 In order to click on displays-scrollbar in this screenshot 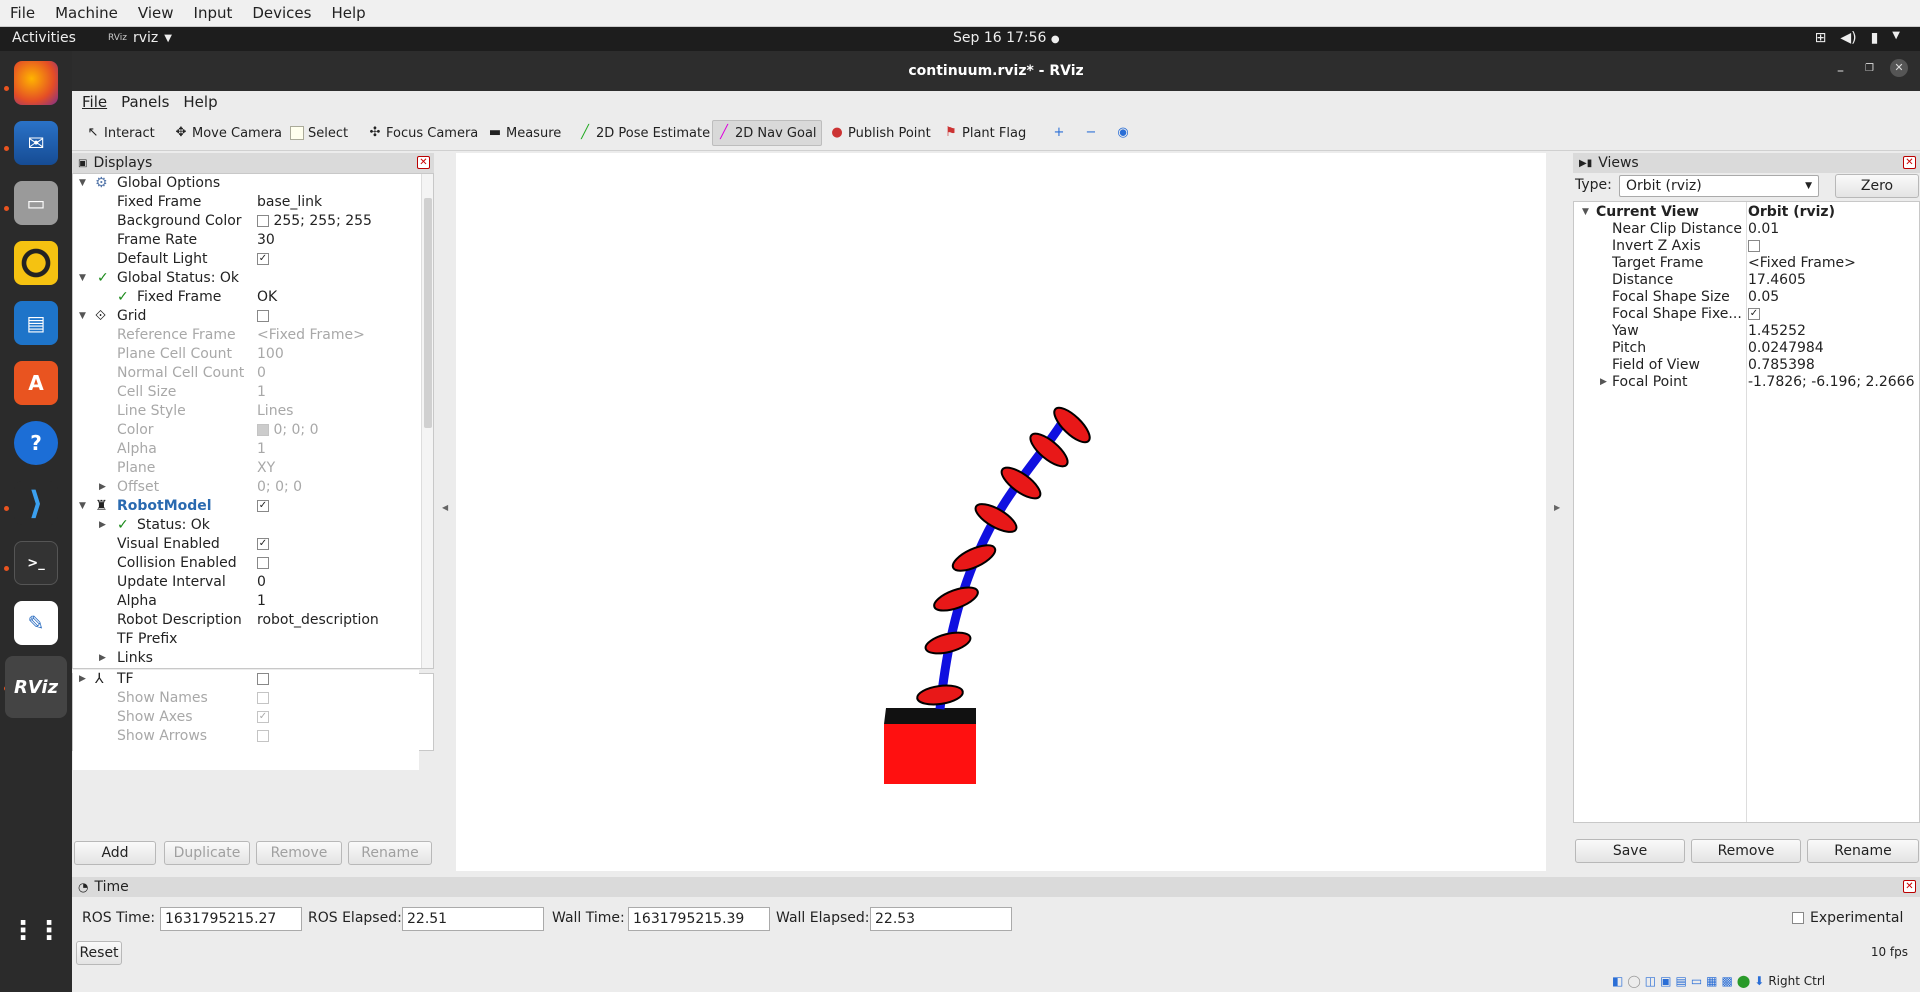, I will do `click(427, 421)`.